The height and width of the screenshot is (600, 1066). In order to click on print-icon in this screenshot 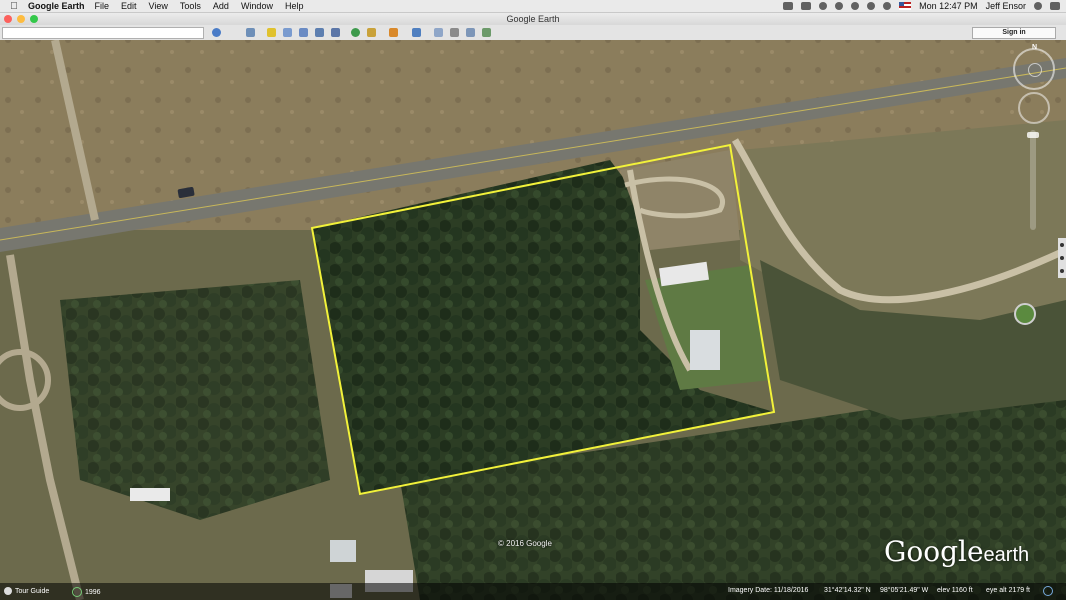, I will do `click(454, 32)`.